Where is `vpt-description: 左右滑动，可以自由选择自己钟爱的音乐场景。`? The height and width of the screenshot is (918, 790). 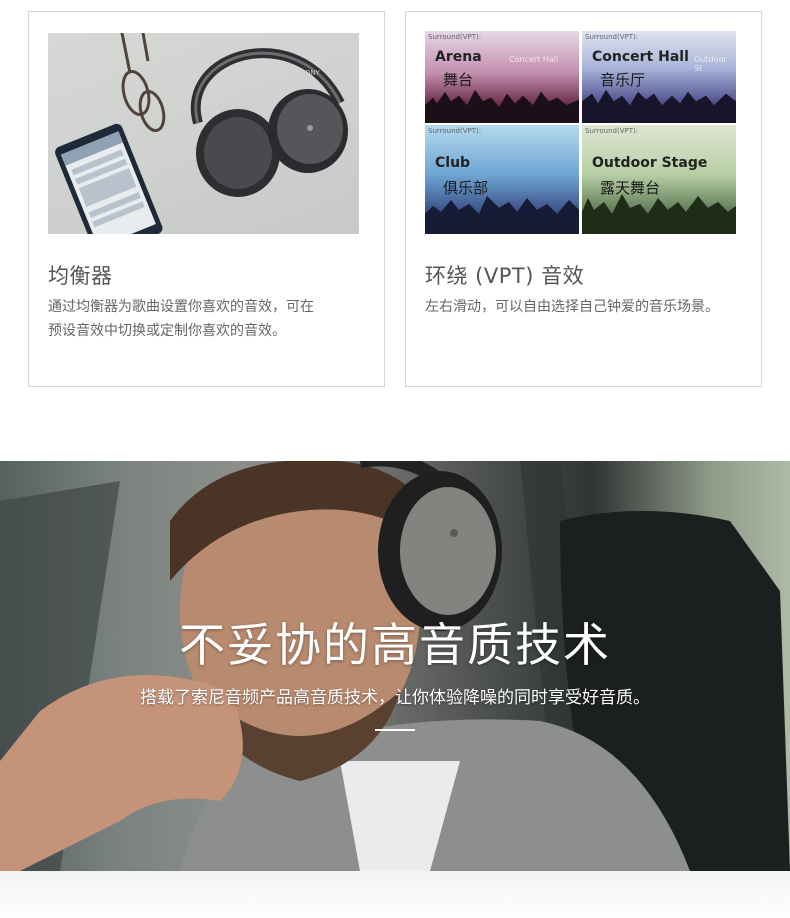 vpt-description: 左右滑动，可以自由选择自己钟爱的音乐场景。 is located at coordinates (572, 307).